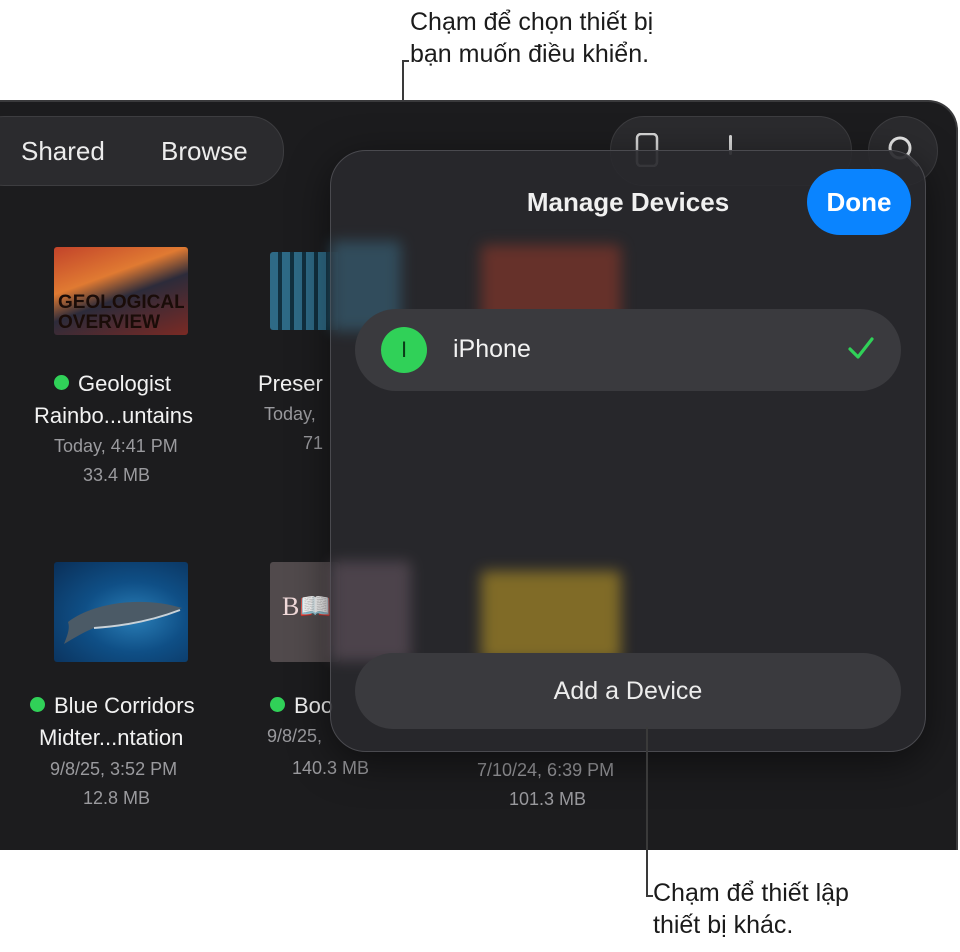 The image size is (960, 952). What do you see at coordinates (861, 348) in the screenshot?
I see `checkmark-icon` at bounding box center [861, 348].